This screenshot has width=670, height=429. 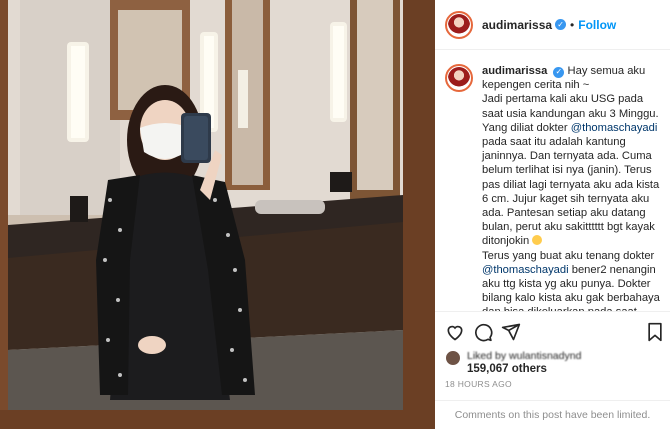 What do you see at coordinates (537, 240) in the screenshot?
I see `emoji-icon` at bounding box center [537, 240].